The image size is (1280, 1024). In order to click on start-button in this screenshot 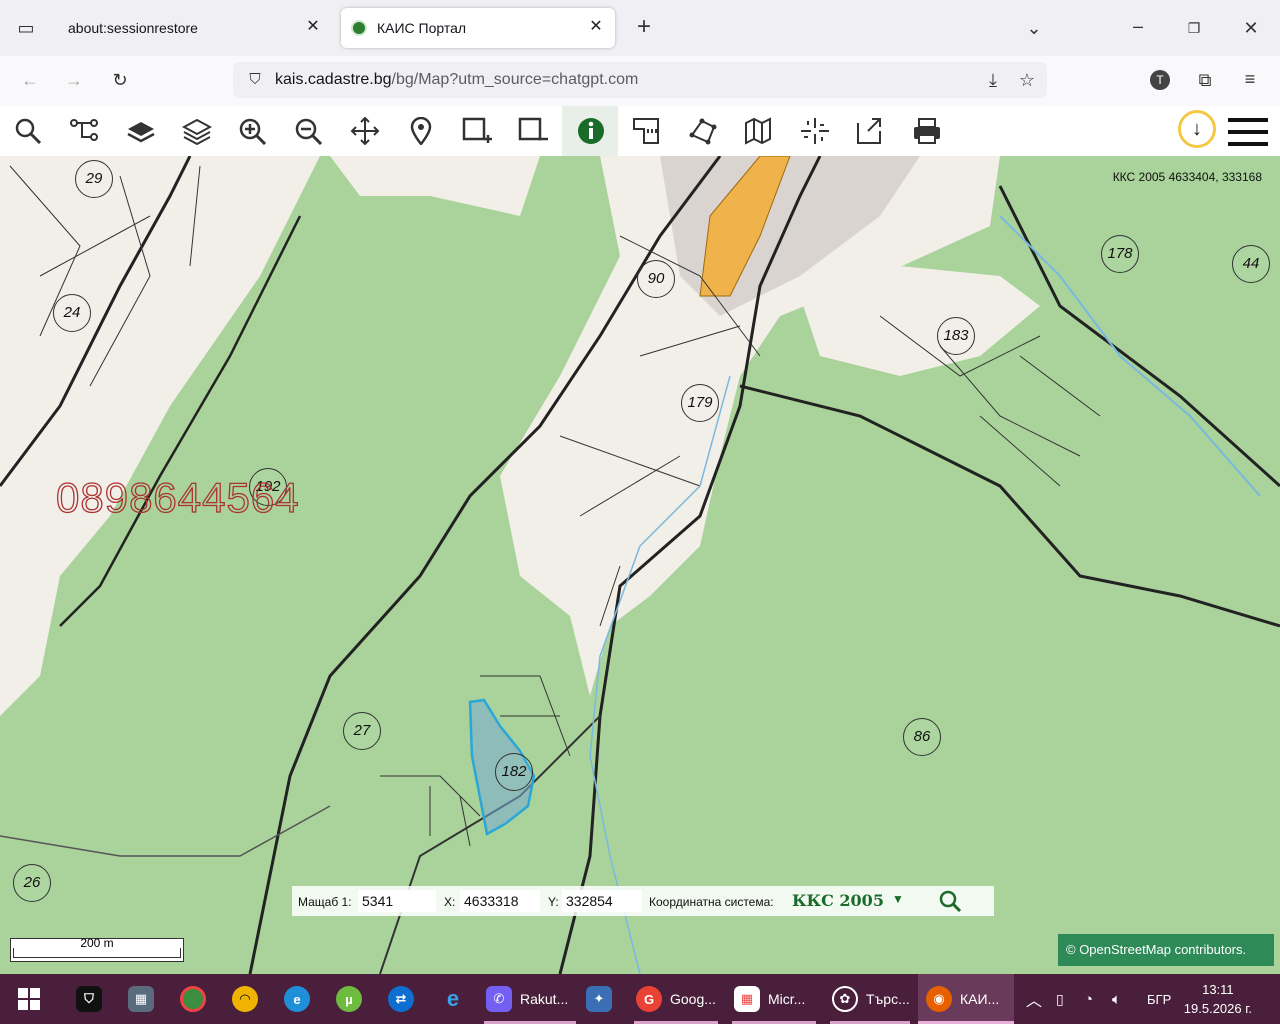, I will do `click(29, 999)`.